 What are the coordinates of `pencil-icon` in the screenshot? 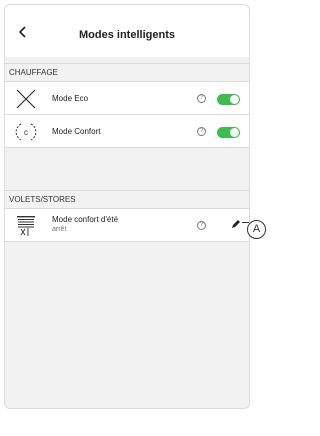 It's located at (236, 224).